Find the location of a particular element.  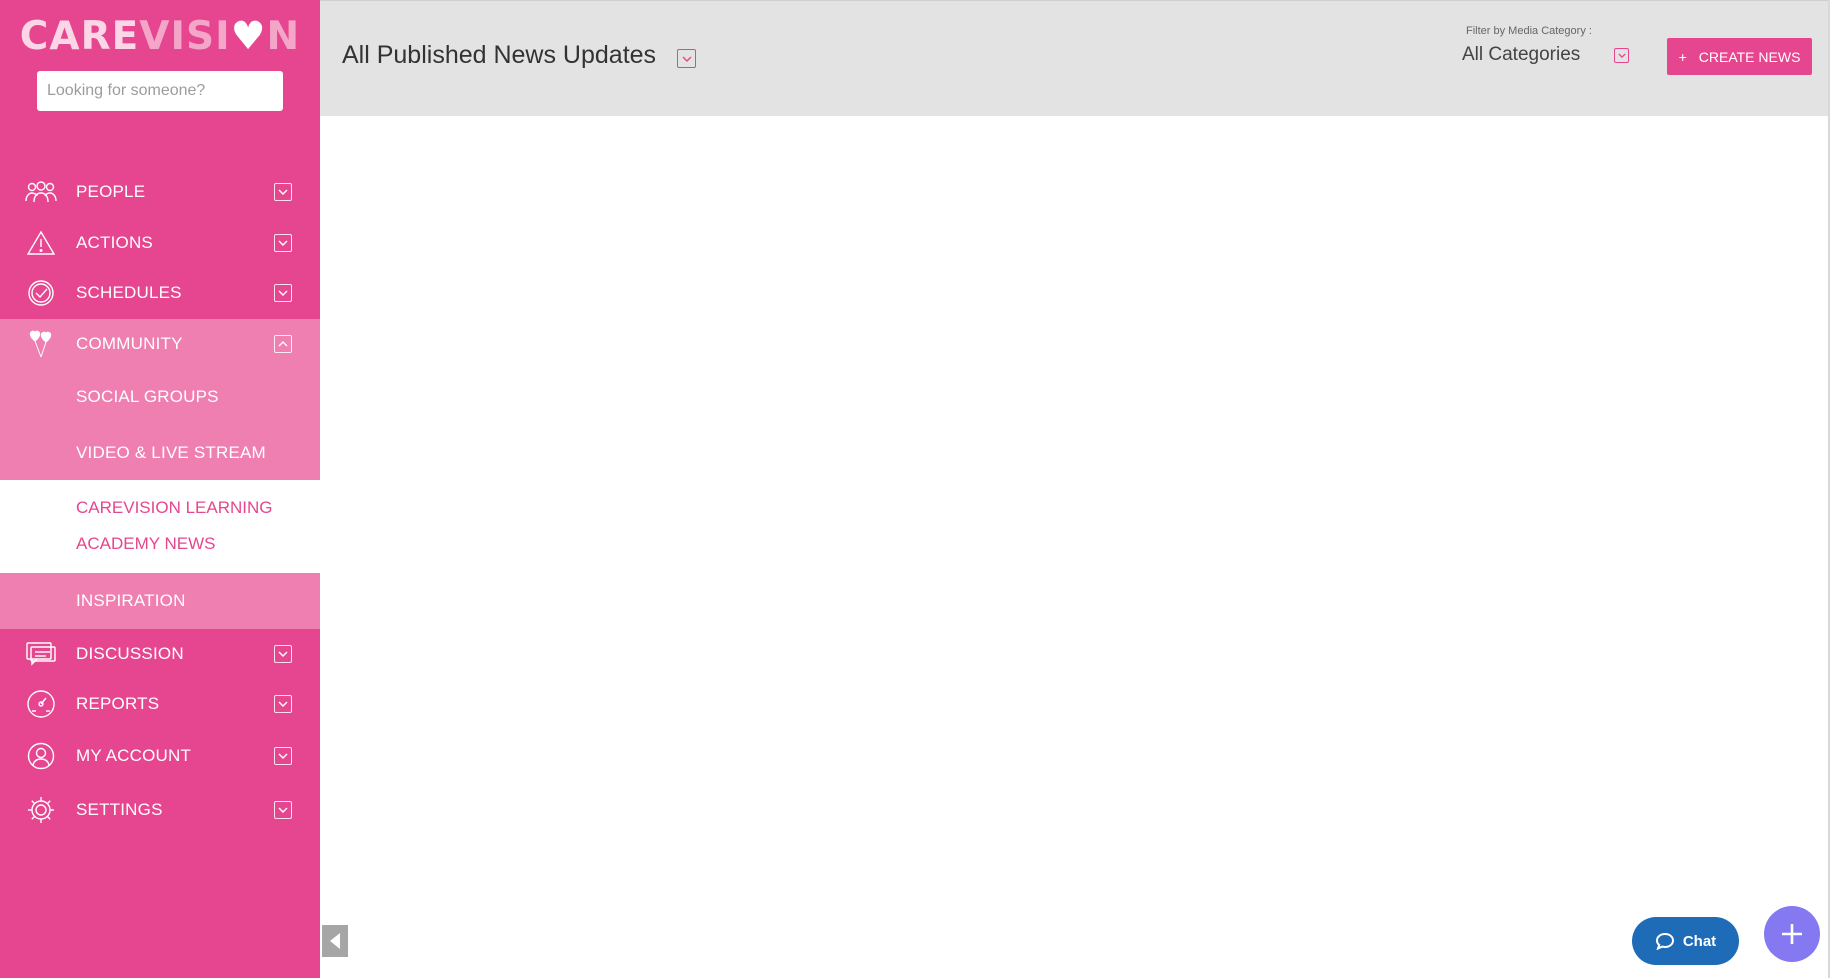

sidebar-collapse-button is located at coordinates (335, 941).